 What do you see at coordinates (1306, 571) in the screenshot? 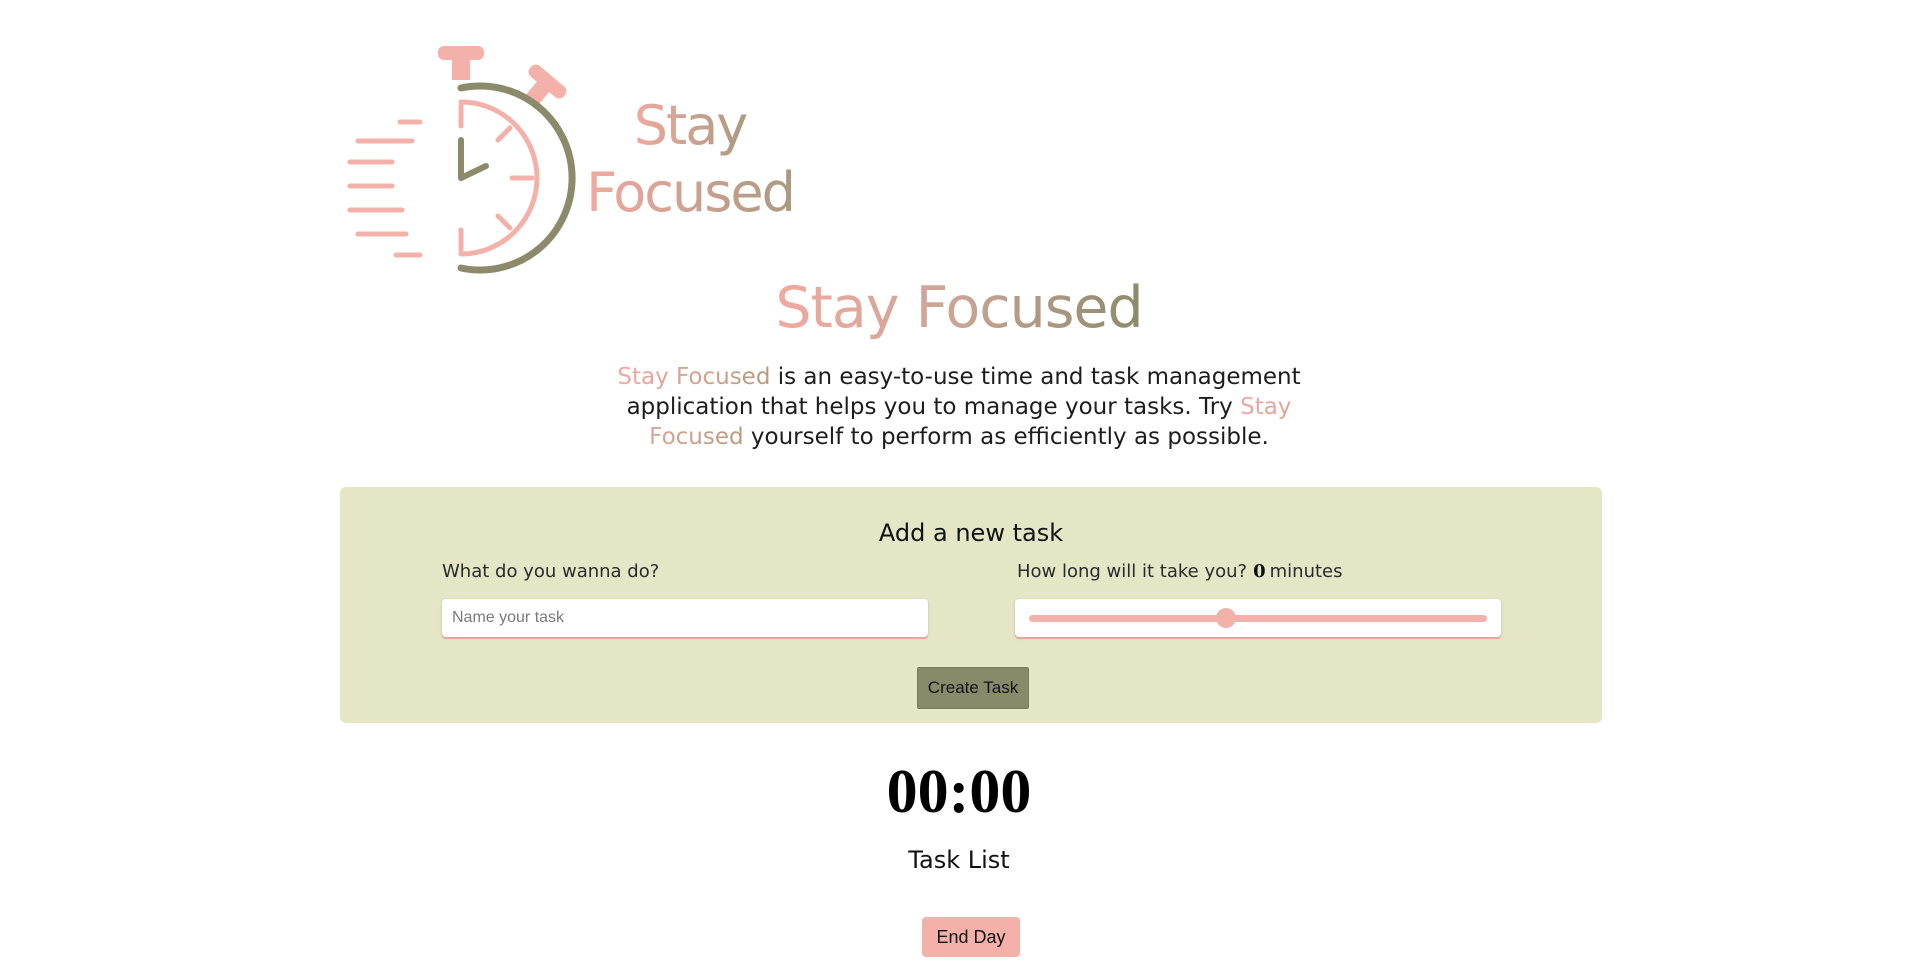
I see `duration-unit: minutes` at bounding box center [1306, 571].